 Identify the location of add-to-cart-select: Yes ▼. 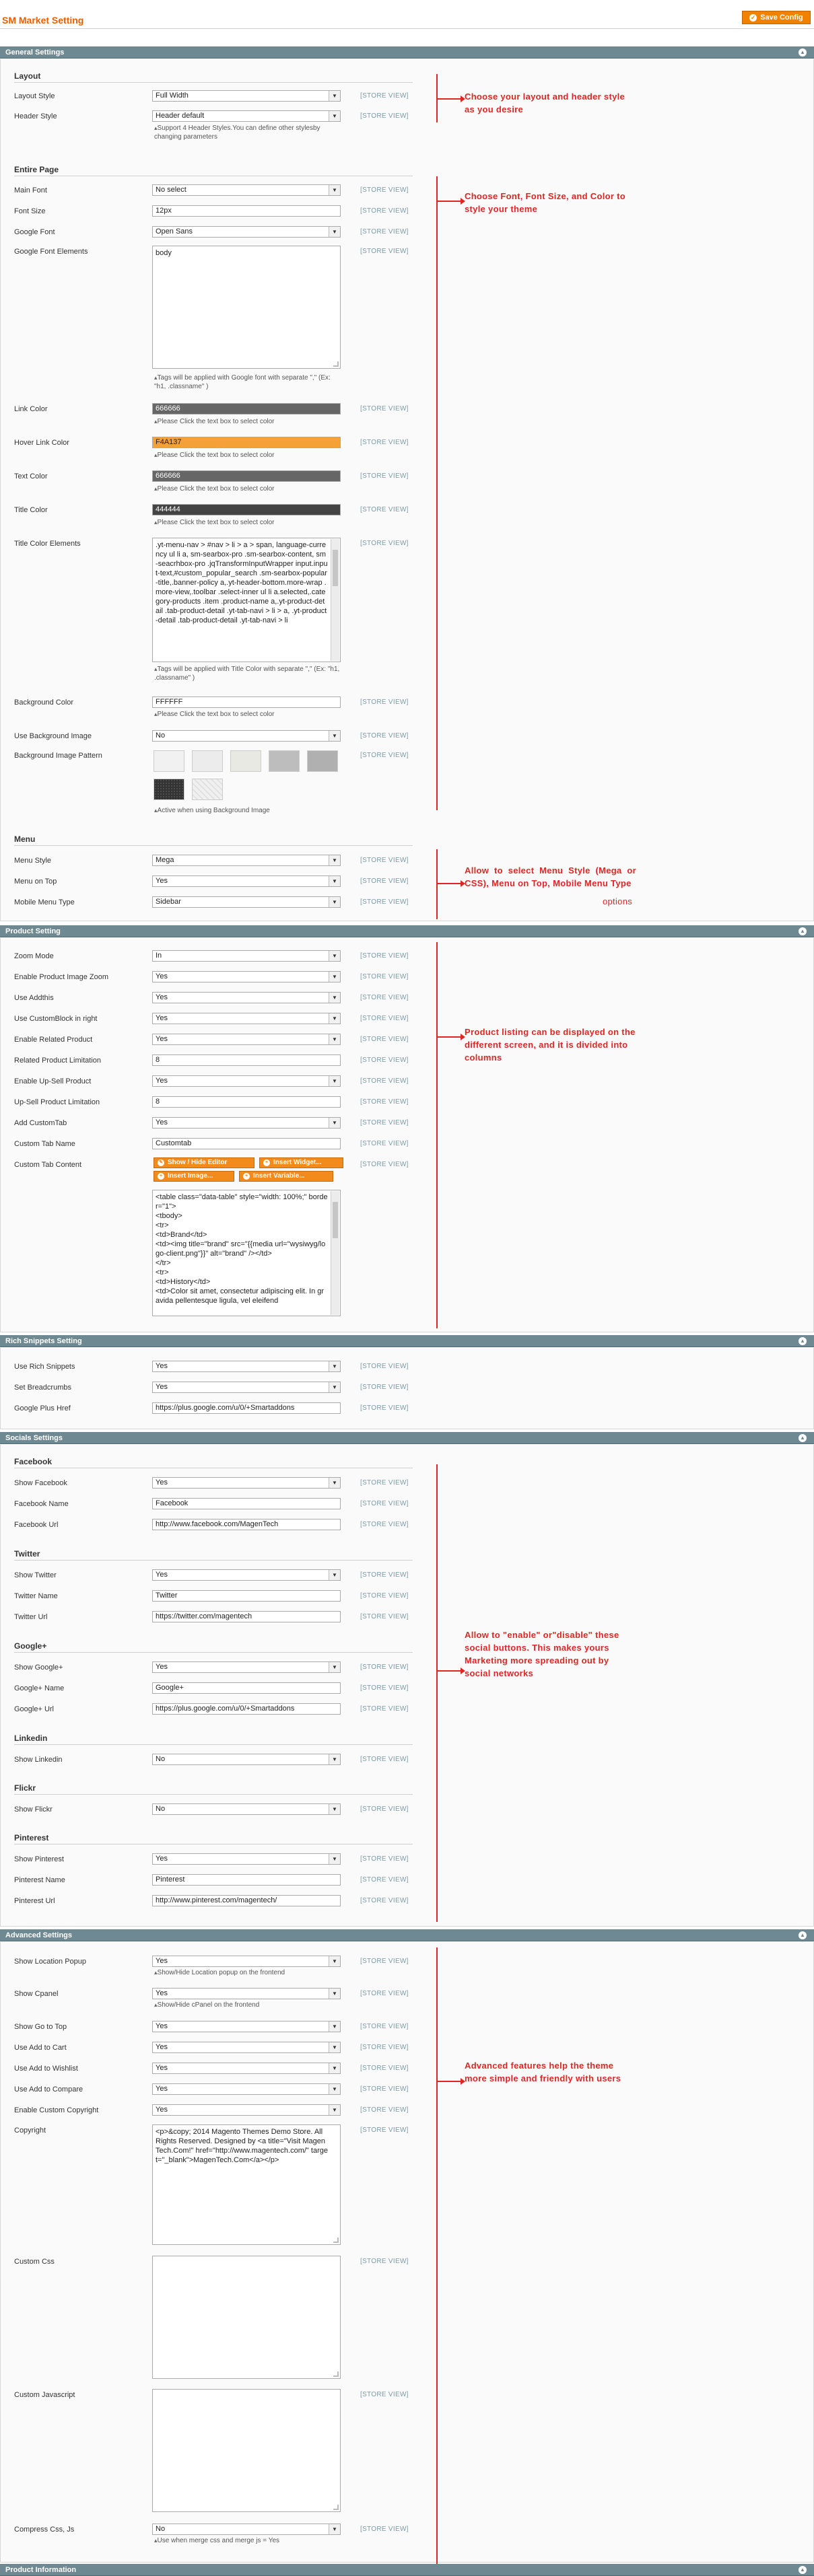
(246, 2047).